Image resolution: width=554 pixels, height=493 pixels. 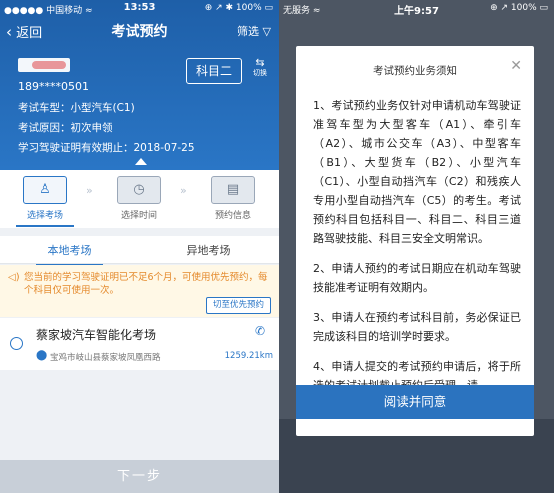 I want to click on step-label: 预约信息, so click(x=232, y=216).